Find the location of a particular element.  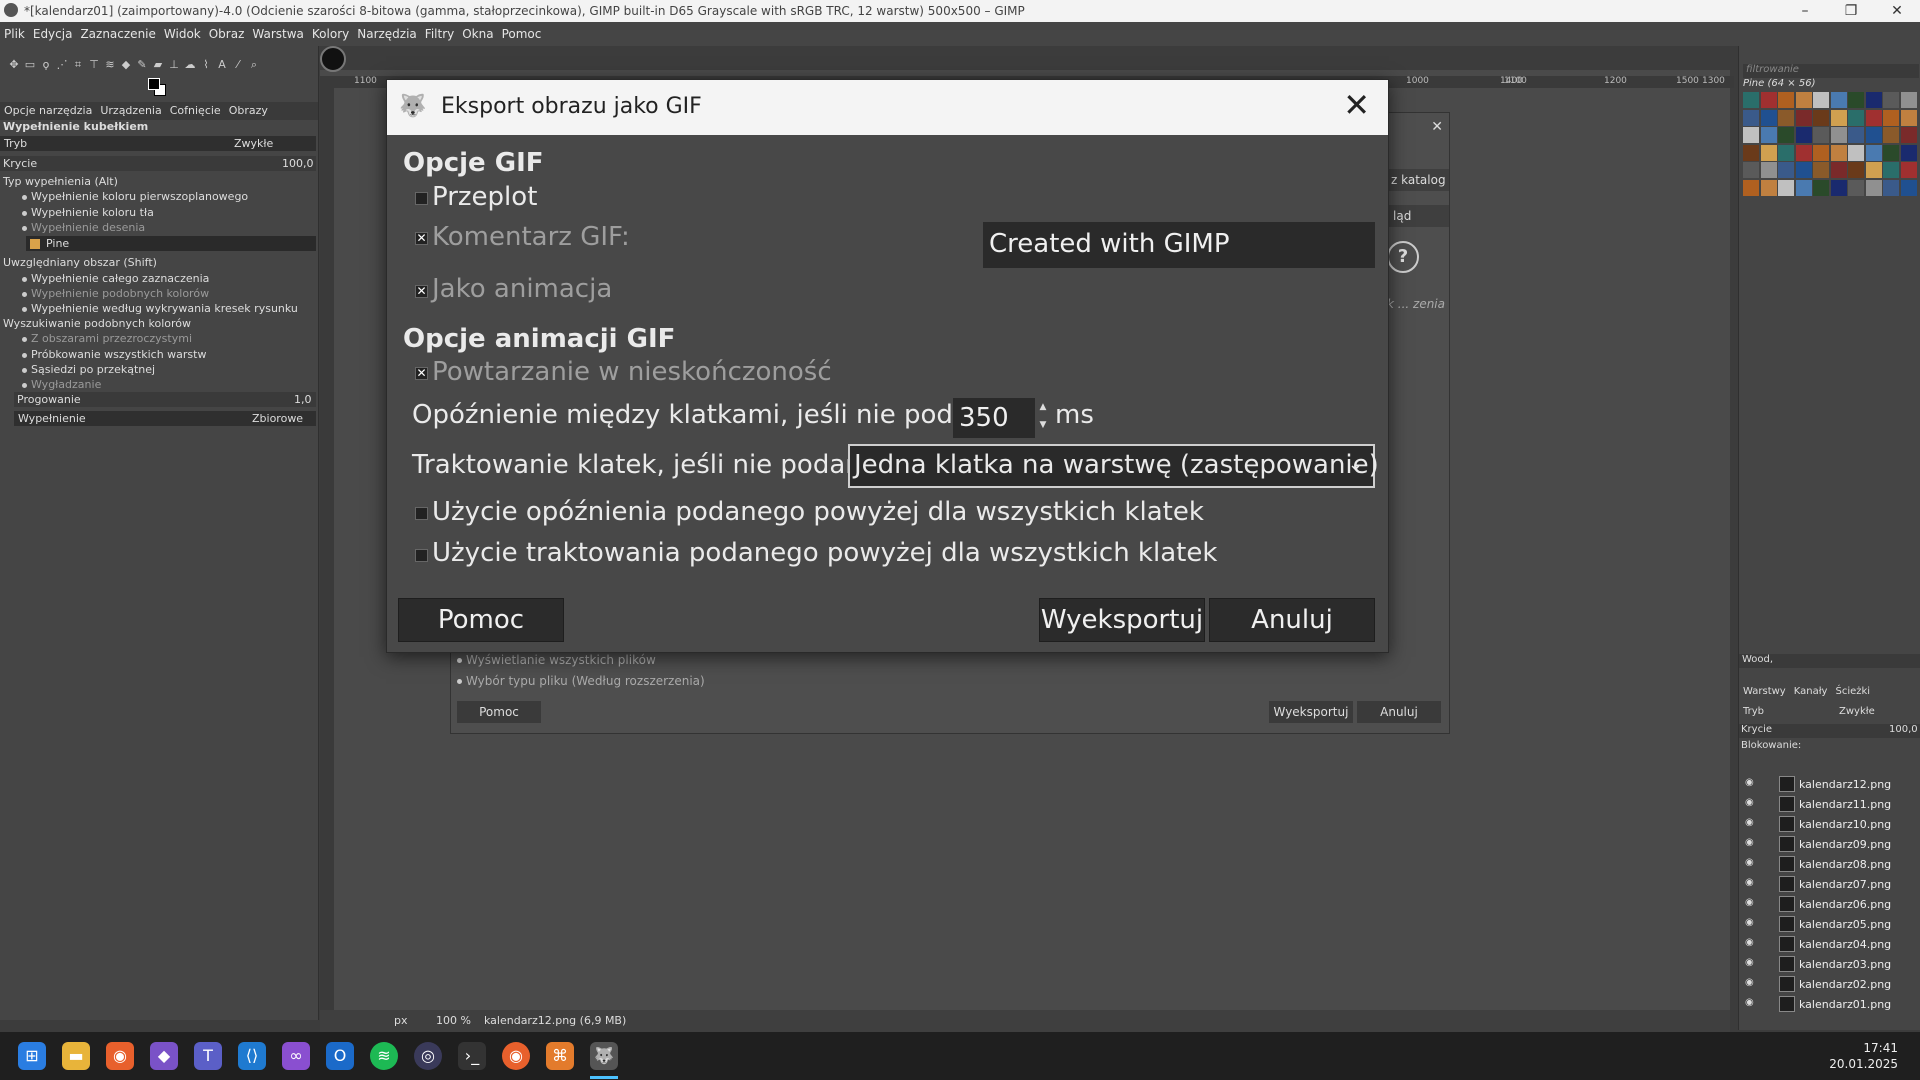

opacity-row: Krycie 100,0 is located at coordinates (158, 163).